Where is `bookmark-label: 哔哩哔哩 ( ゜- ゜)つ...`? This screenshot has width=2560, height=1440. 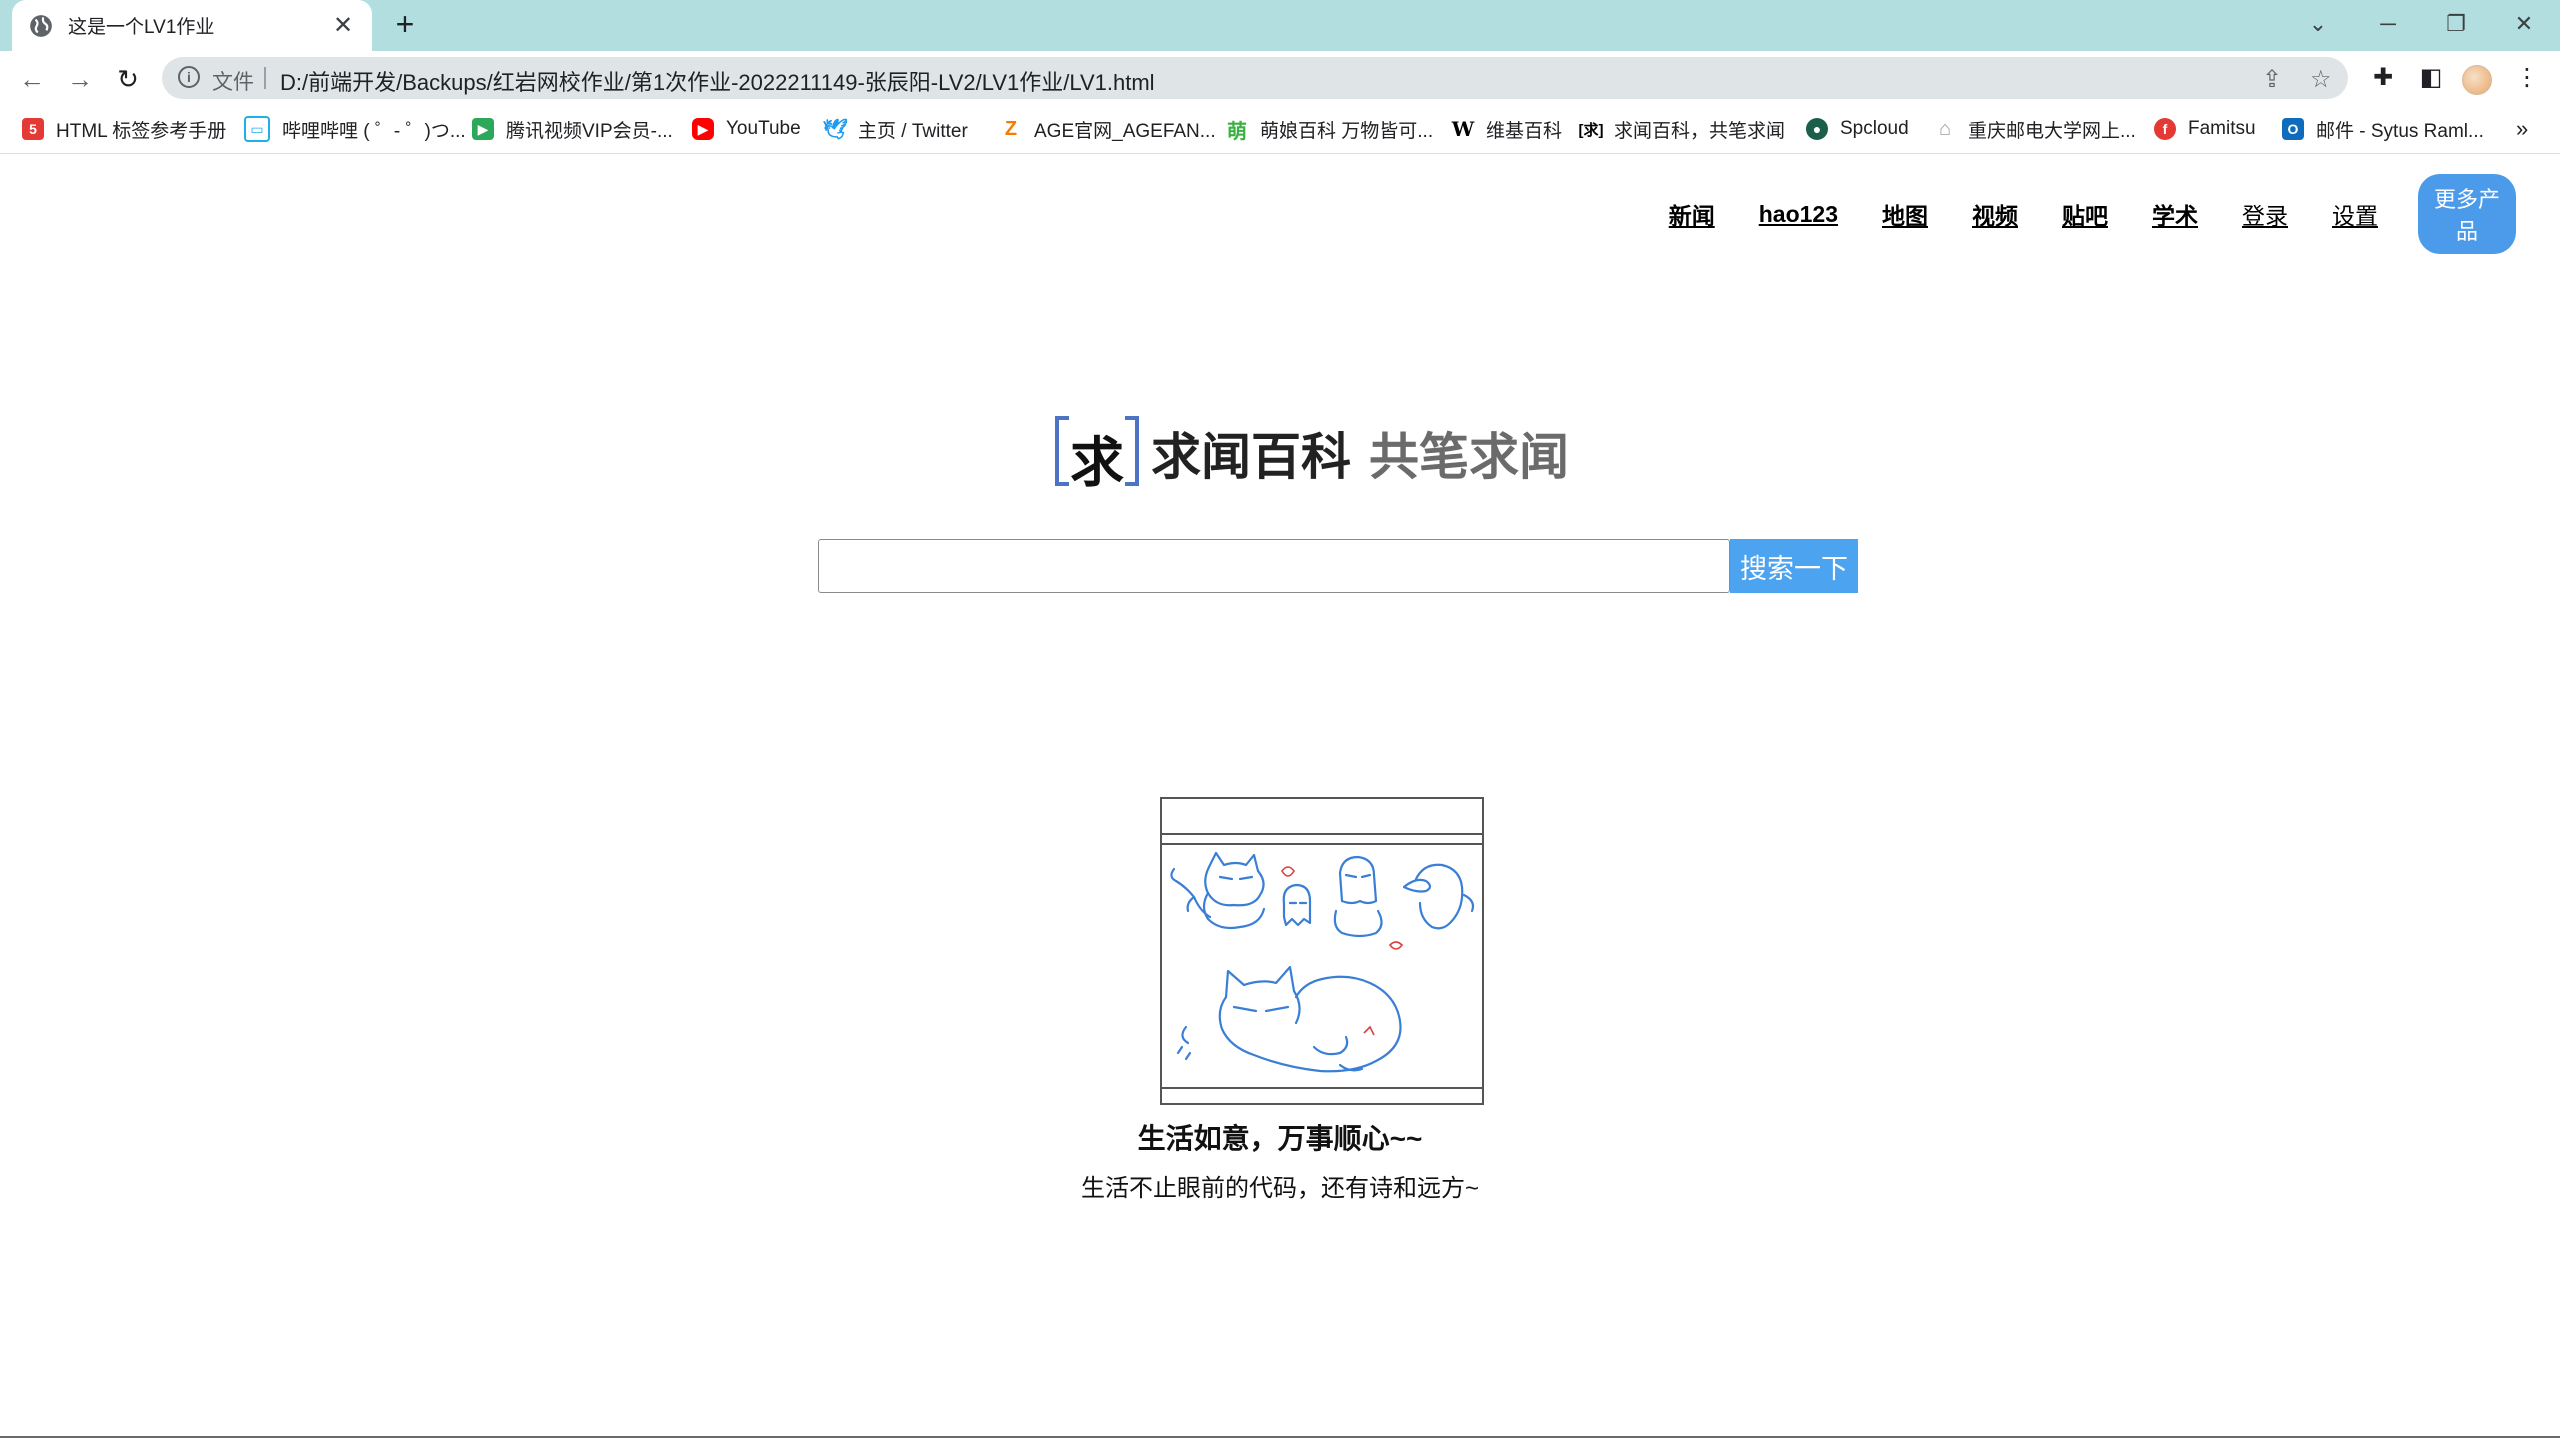
bookmark-label: 哔哩哔哩 ( ゜- ゜)つ... is located at coordinates (374, 131).